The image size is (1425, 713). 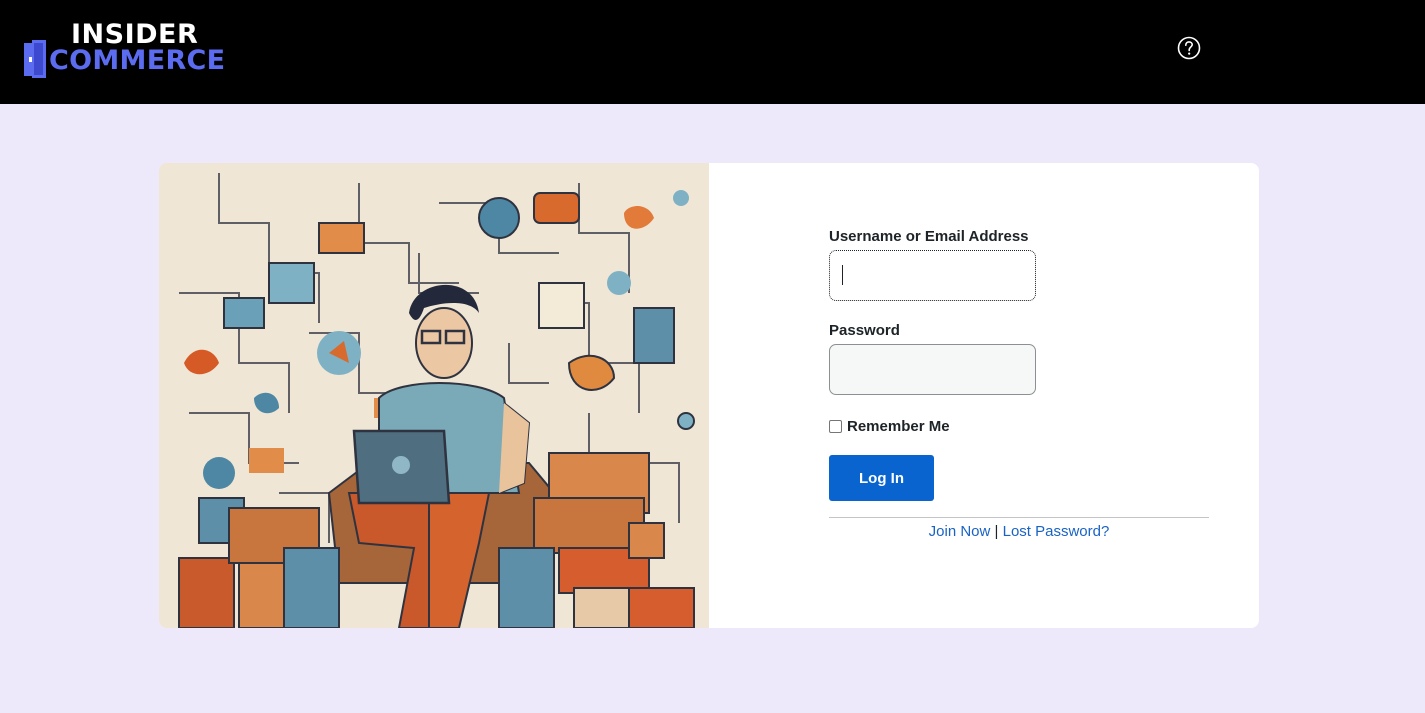 I want to click on form-links: Join Now | Lost Password?, so click(x=1019, y=532).